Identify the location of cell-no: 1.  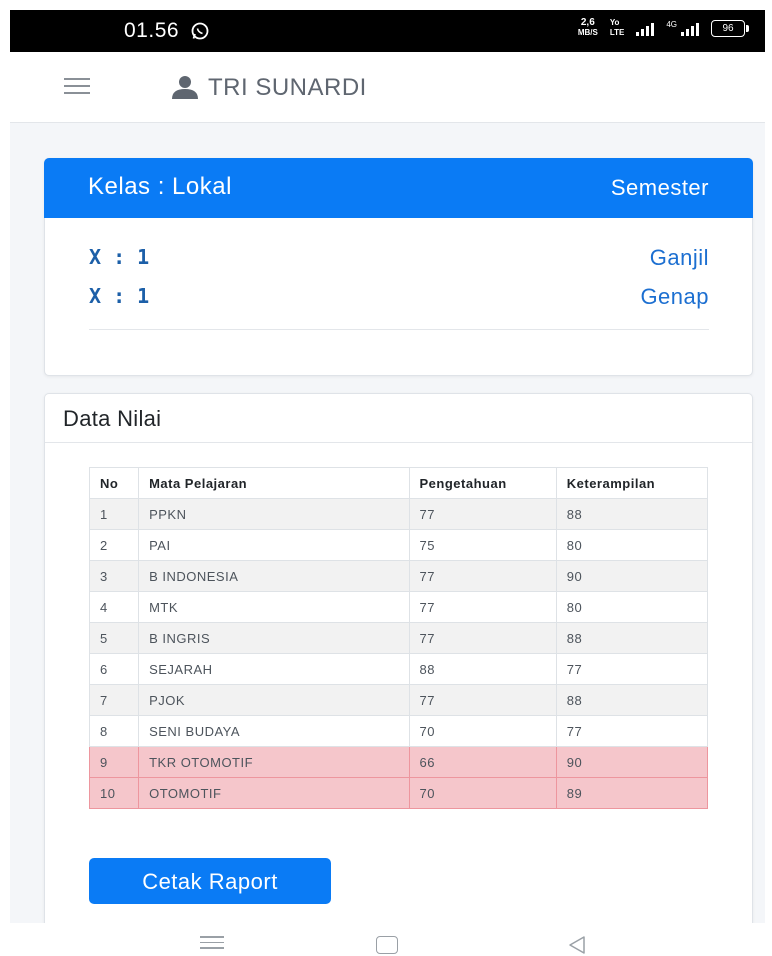
(114, 514).